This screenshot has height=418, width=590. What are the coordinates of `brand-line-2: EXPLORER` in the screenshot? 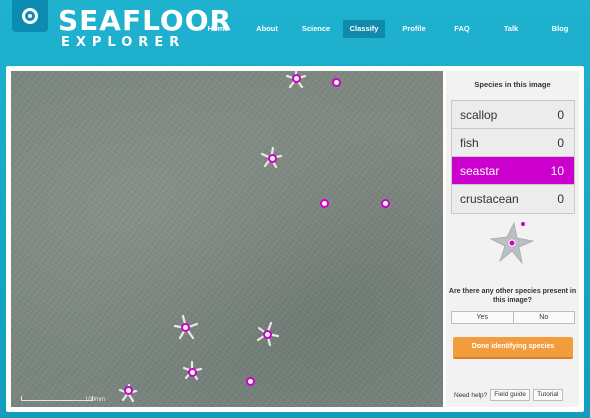 It's located at (123, 42).